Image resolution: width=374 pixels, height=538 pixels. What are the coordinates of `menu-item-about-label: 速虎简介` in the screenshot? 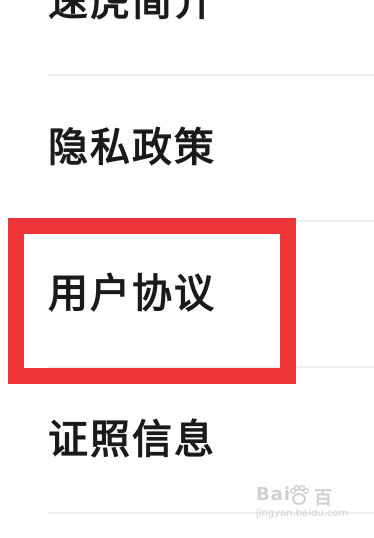 It's located at (132, 12).